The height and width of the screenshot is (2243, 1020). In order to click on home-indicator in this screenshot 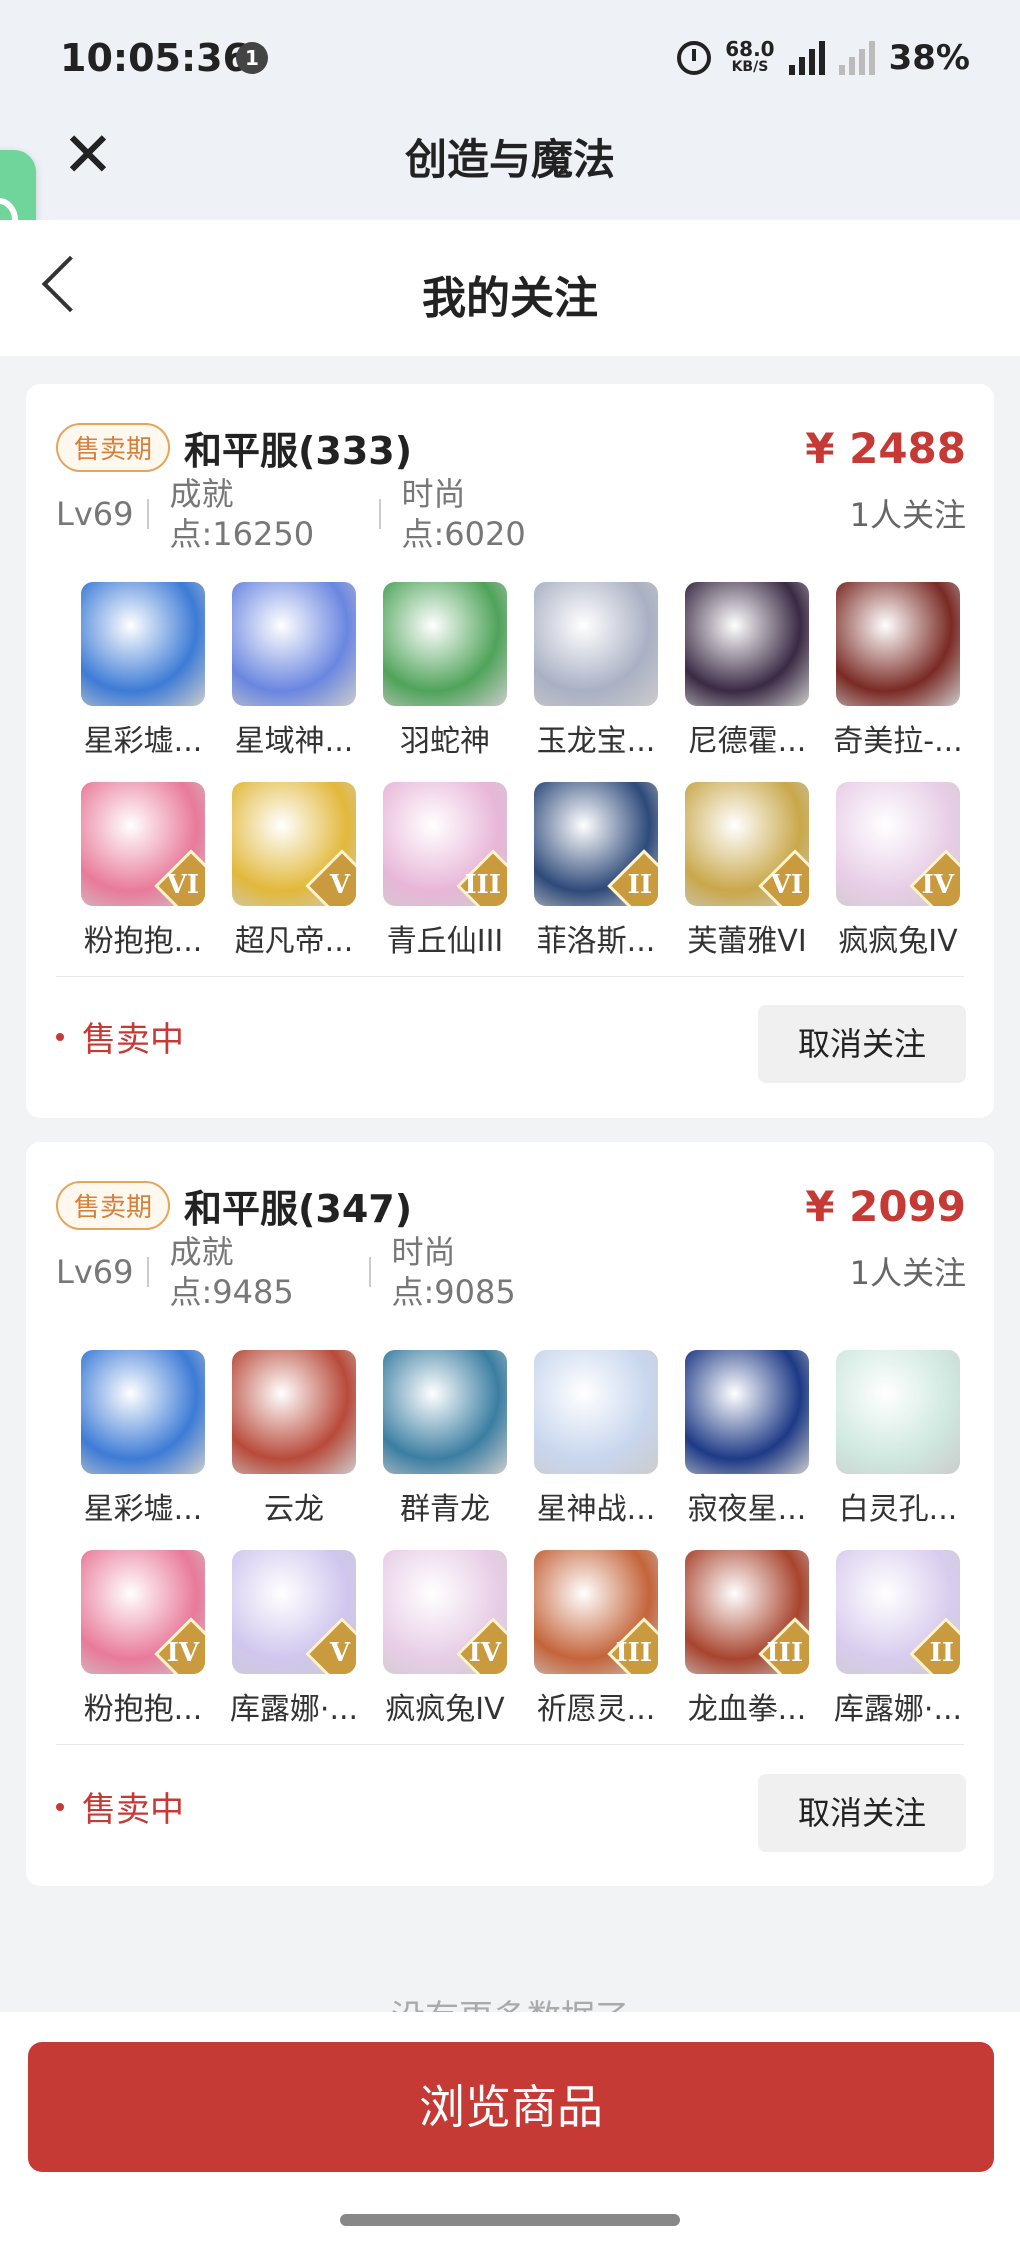, I will do `click(510, 2220)`.